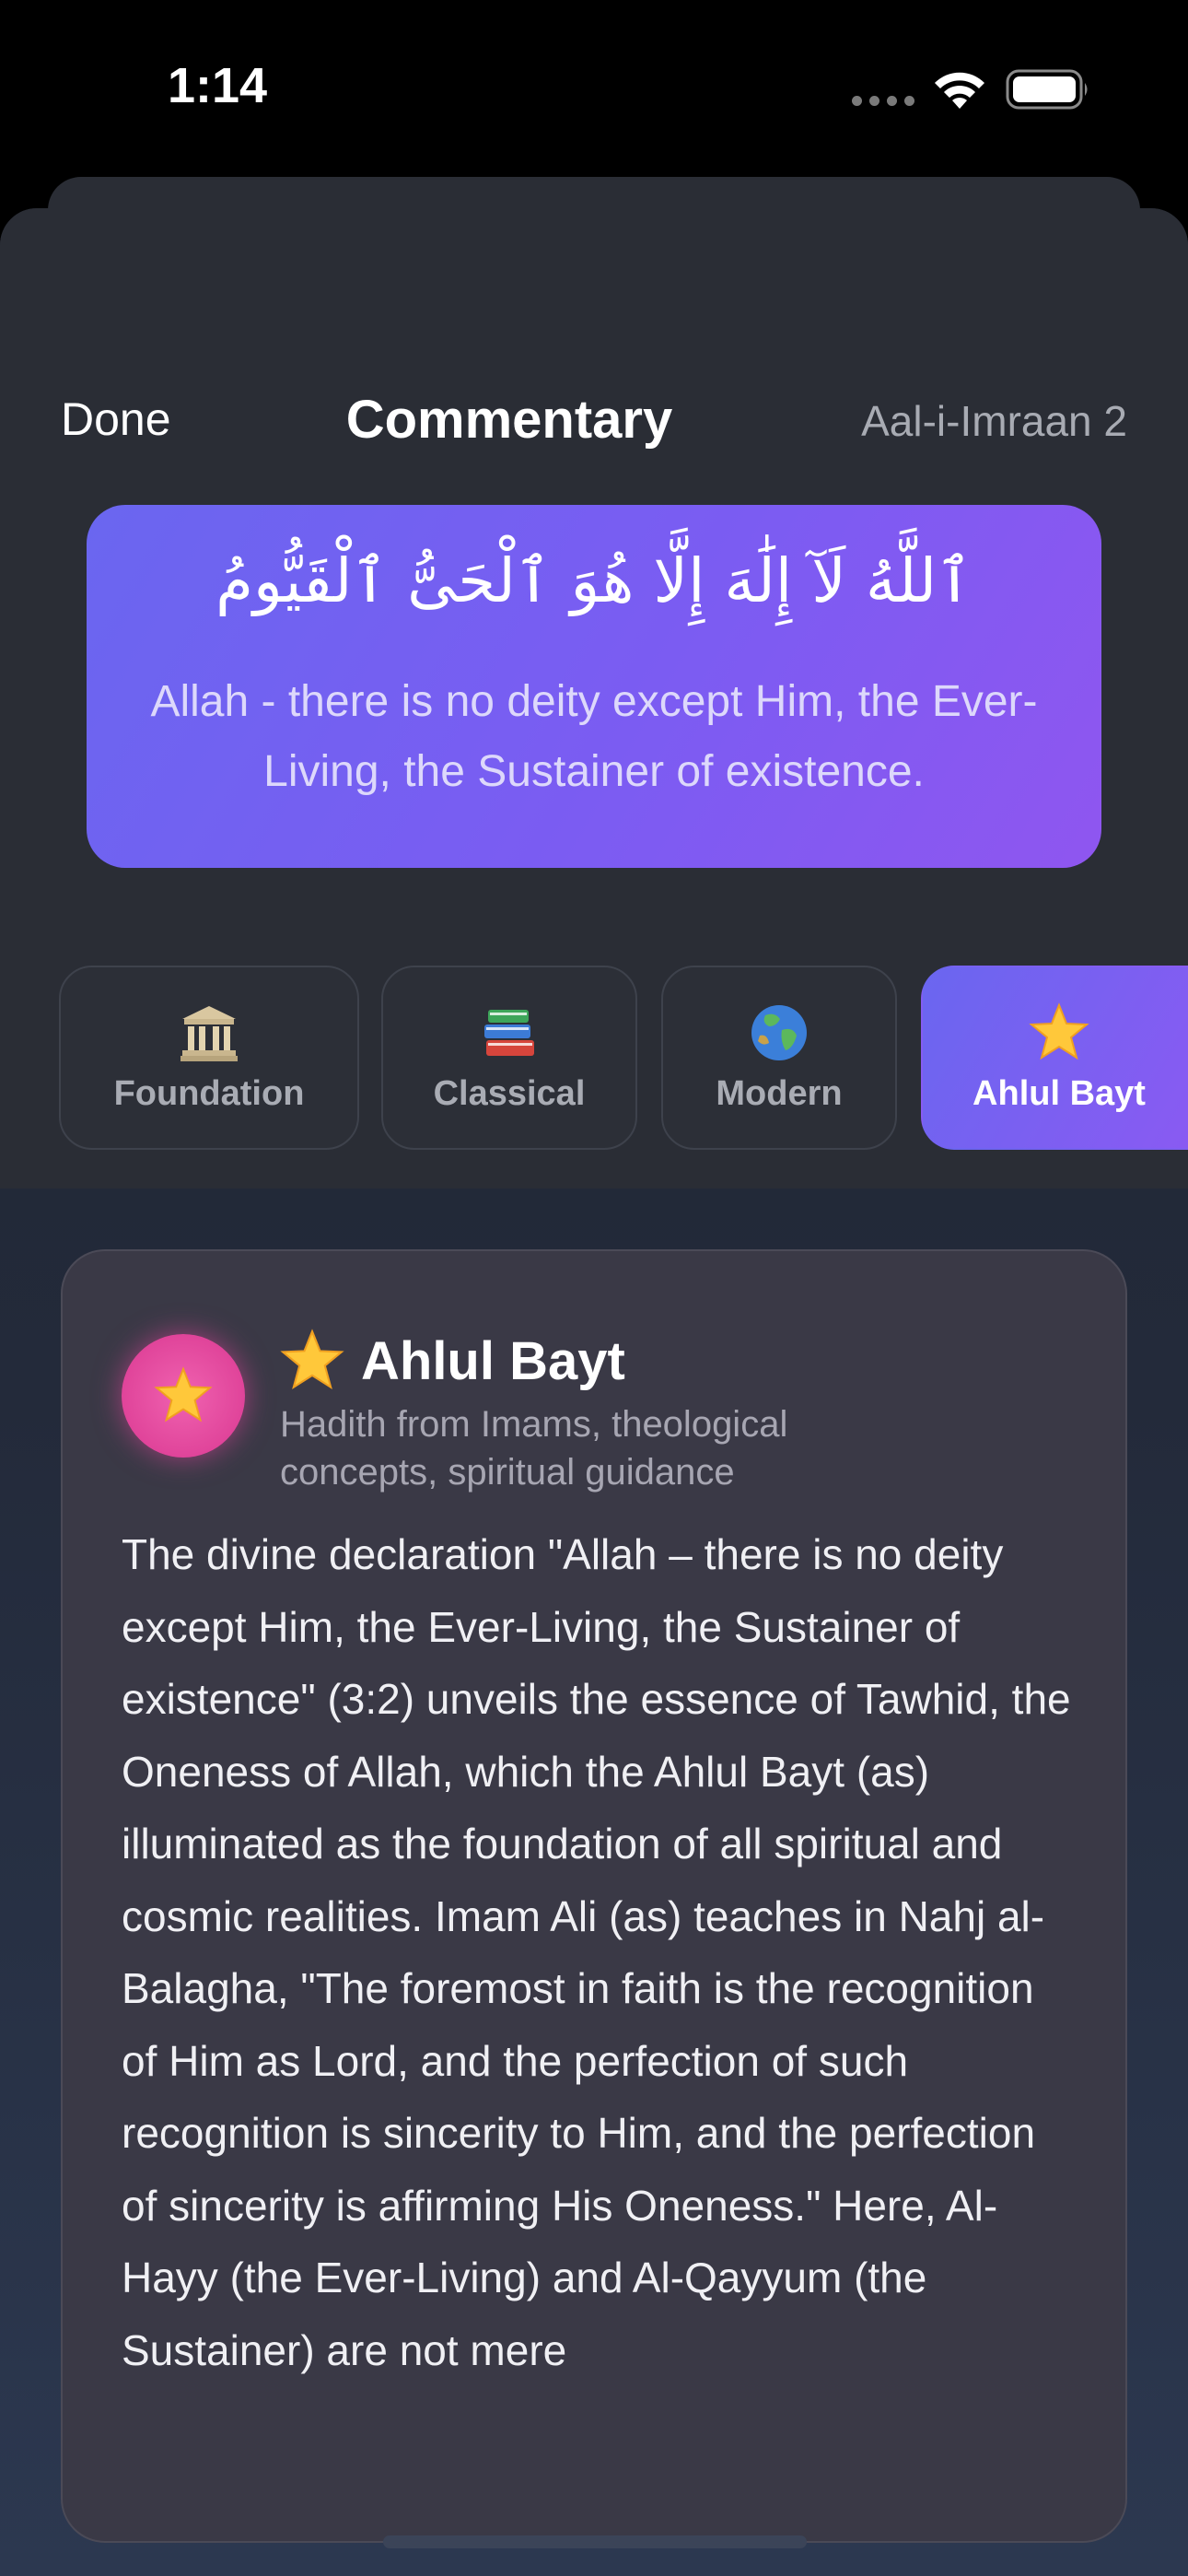 Image resolution: width=1188 pixels, height=2576 pixels. What do you see at coordinates (595, 2541) in the screenshot?
I see `home-indicator` at bounding box center [595, 2541].